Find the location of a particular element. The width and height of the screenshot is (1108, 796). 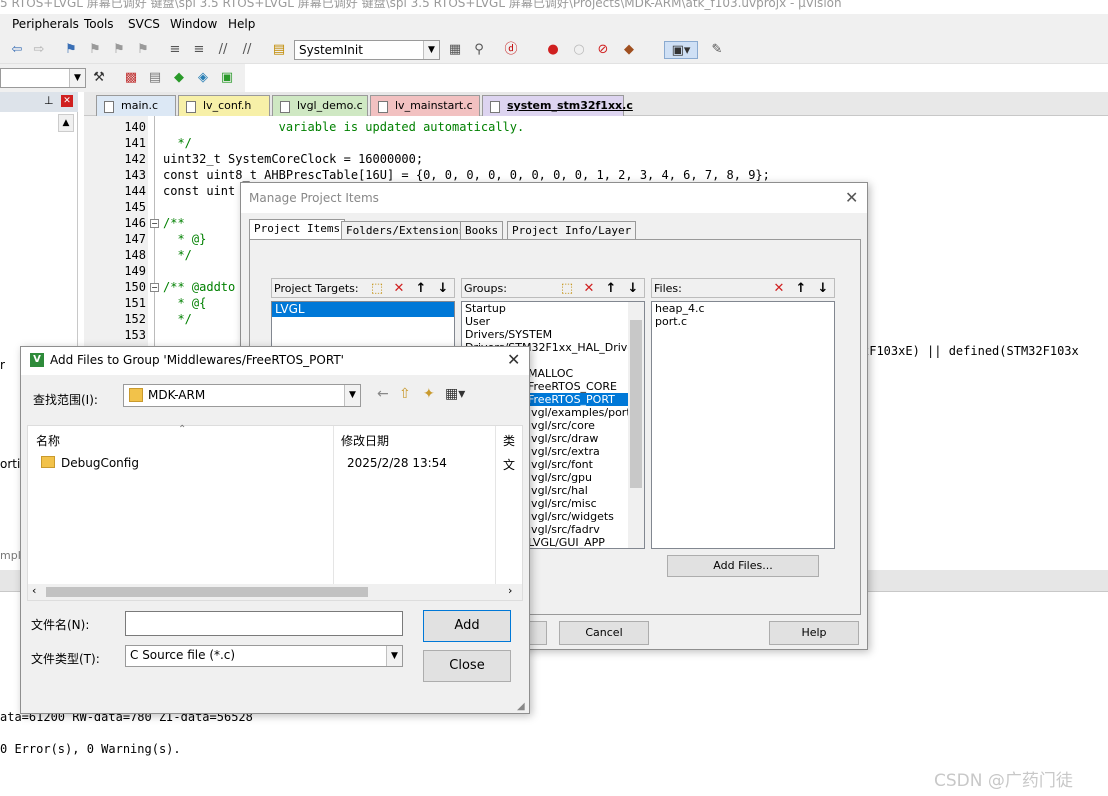

menu-peripherals: Peripherals is located at coordinates (45, 24).